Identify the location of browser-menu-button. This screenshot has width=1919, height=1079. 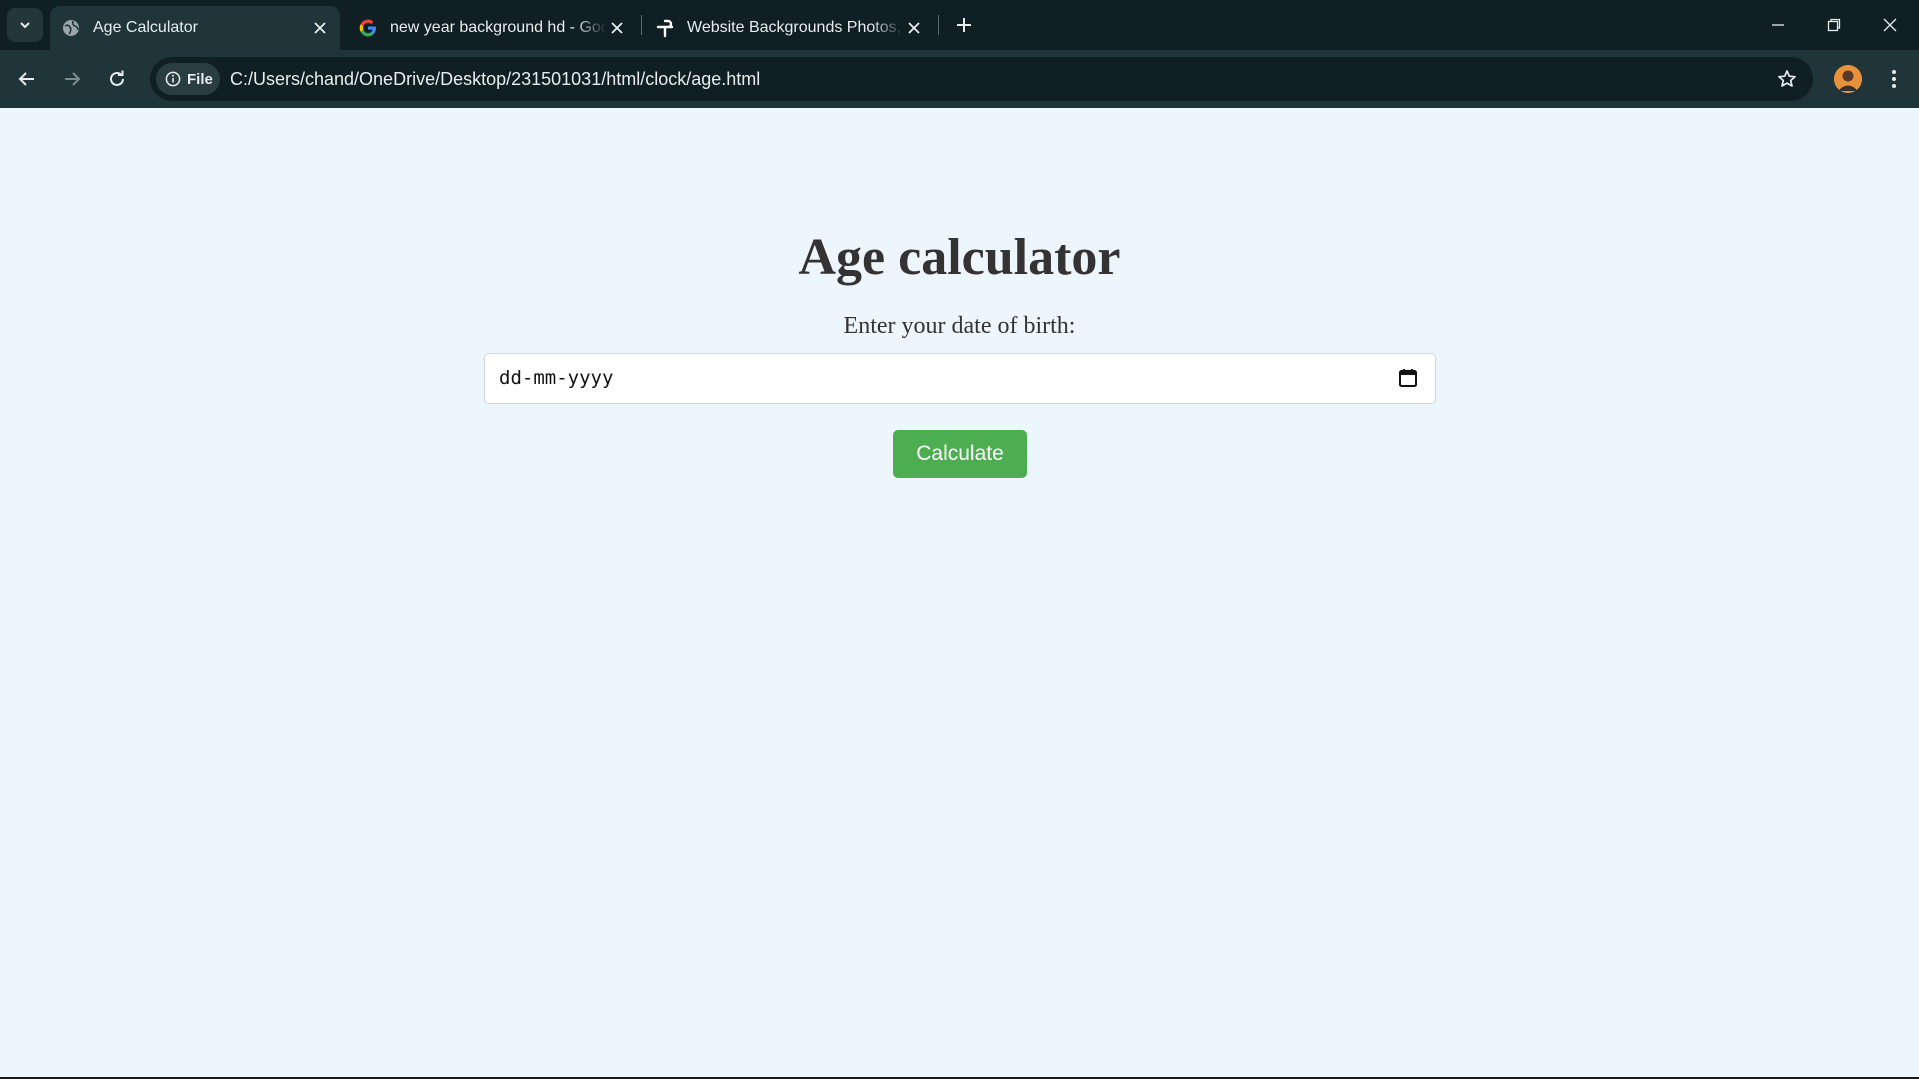
(1894, 79).